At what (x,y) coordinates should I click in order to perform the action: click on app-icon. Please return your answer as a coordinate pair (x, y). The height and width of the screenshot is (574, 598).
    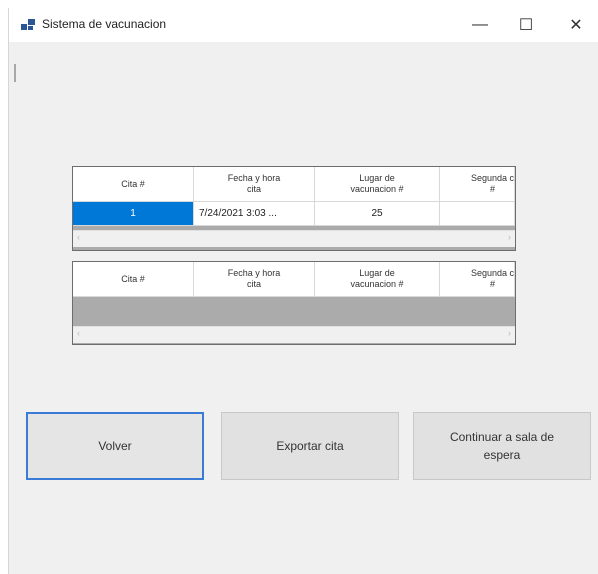
    Looking at the image, I should click on (28, 24).